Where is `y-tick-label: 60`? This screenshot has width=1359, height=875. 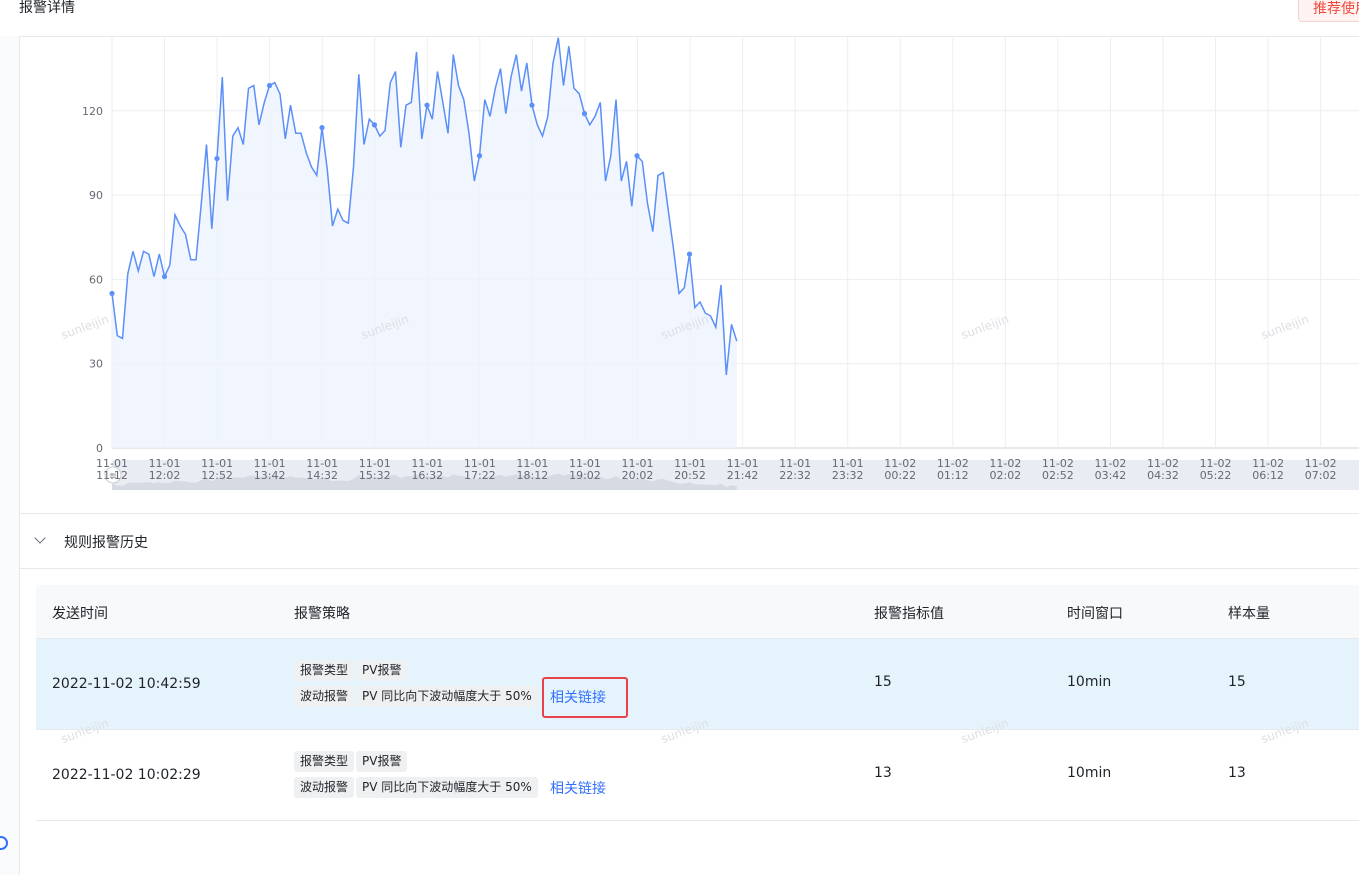 y-tick-label: 60 is located at coordinates (96, 279).